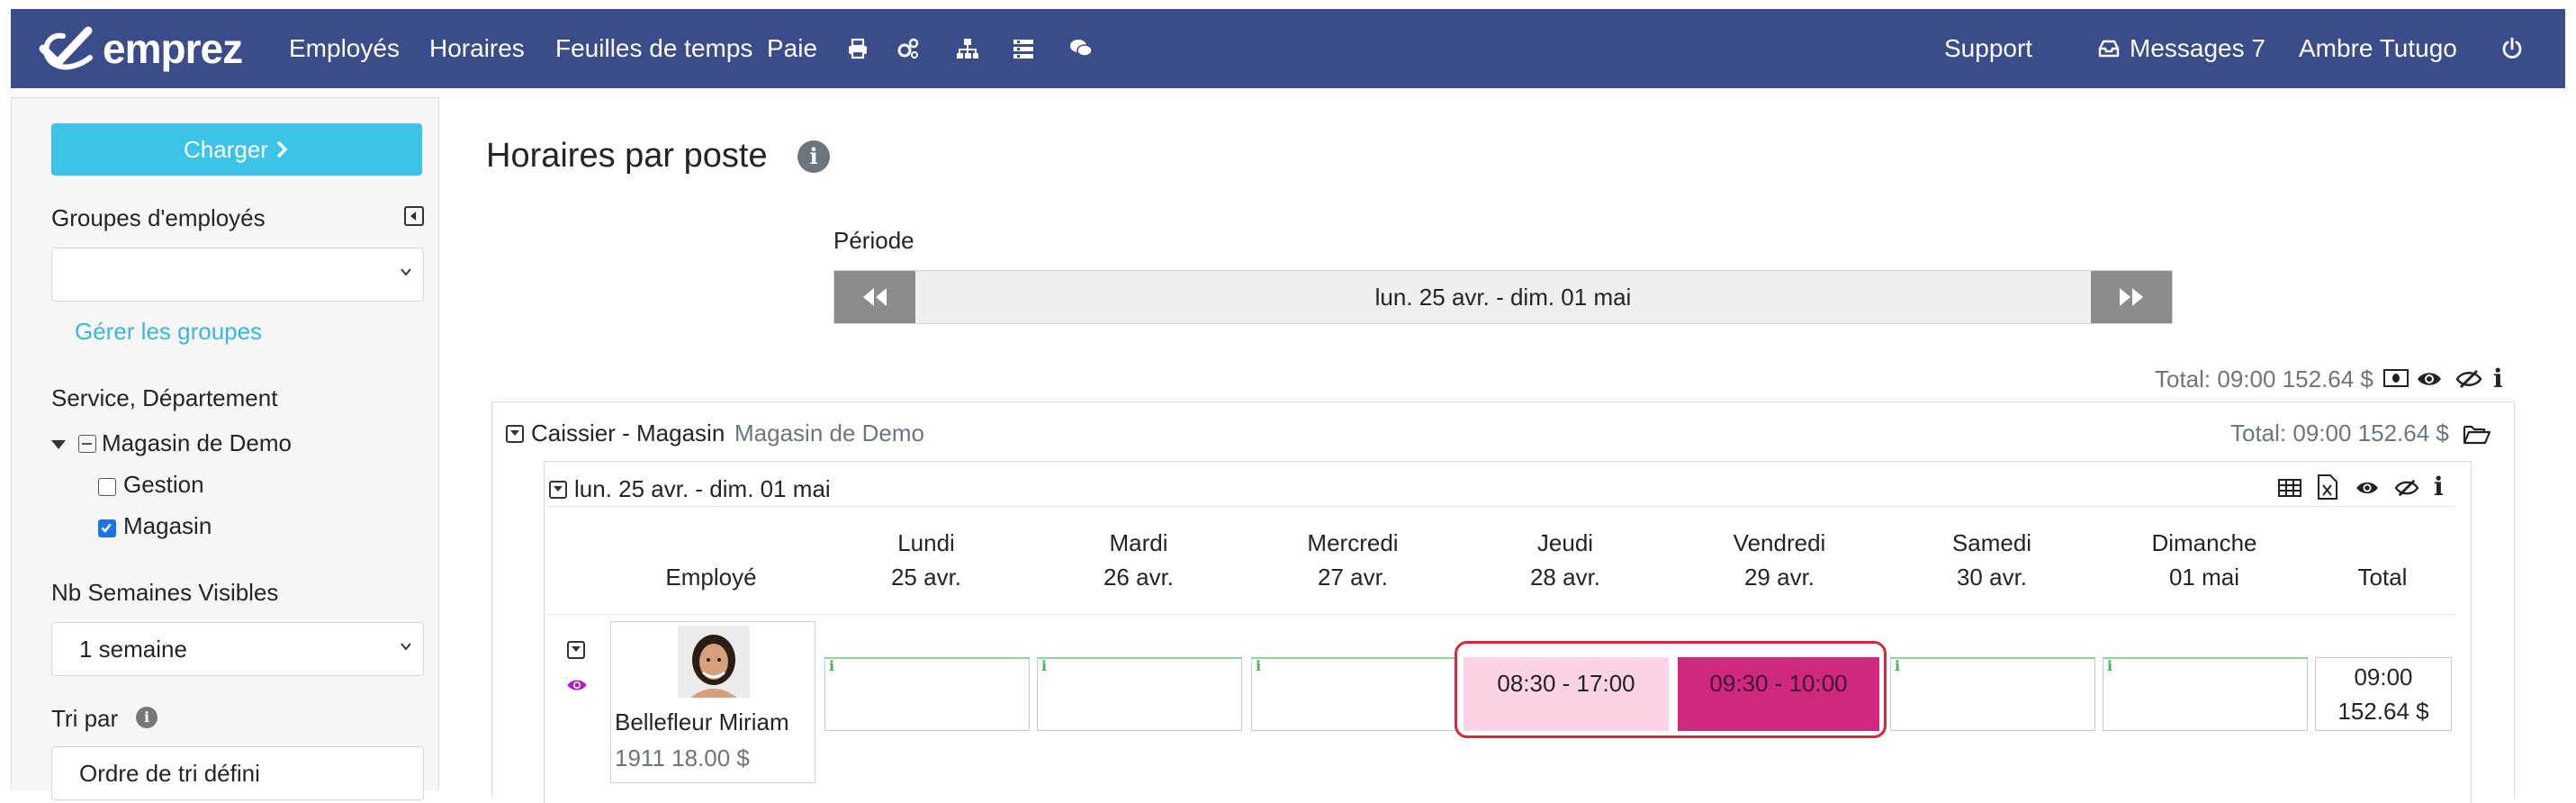  Describe the element at coordinates (1565, 542) in the screenshot. I see `day-name: Jeudi` at that location.